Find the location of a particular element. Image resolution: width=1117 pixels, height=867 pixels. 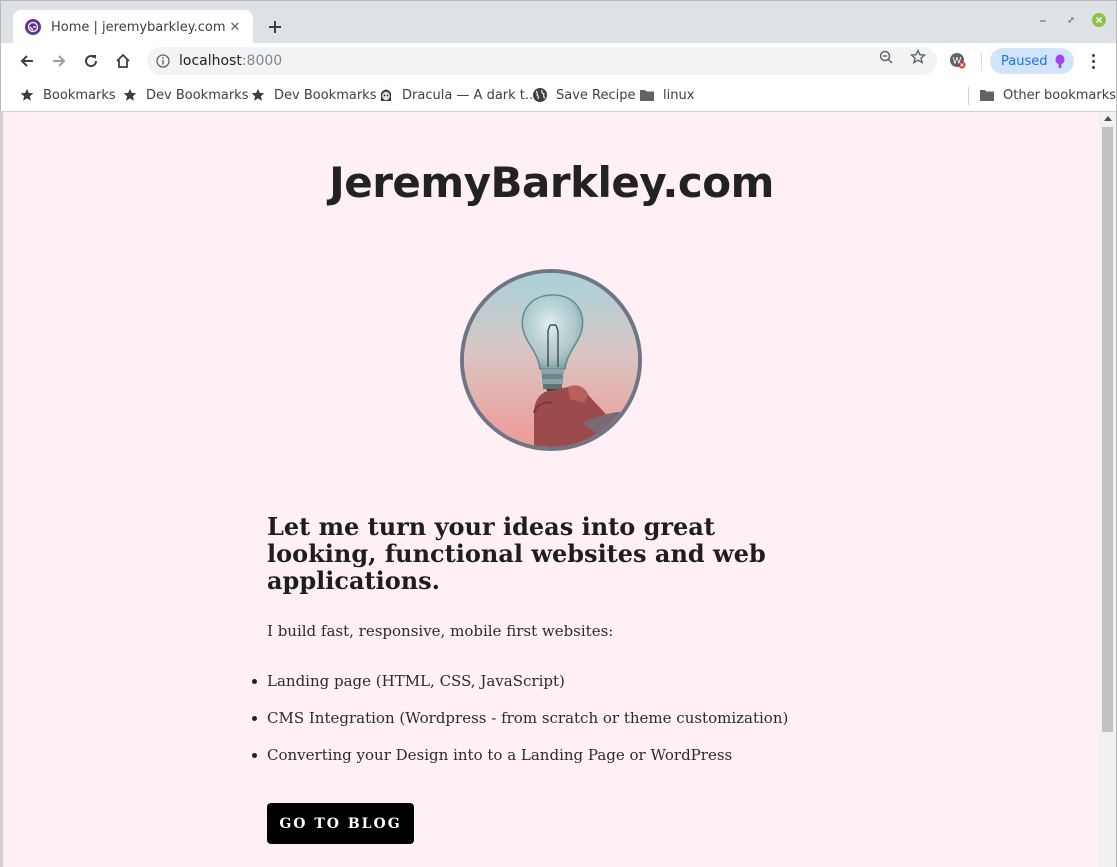

url-text: localhost:8000 is located at coordinates (230, 61).